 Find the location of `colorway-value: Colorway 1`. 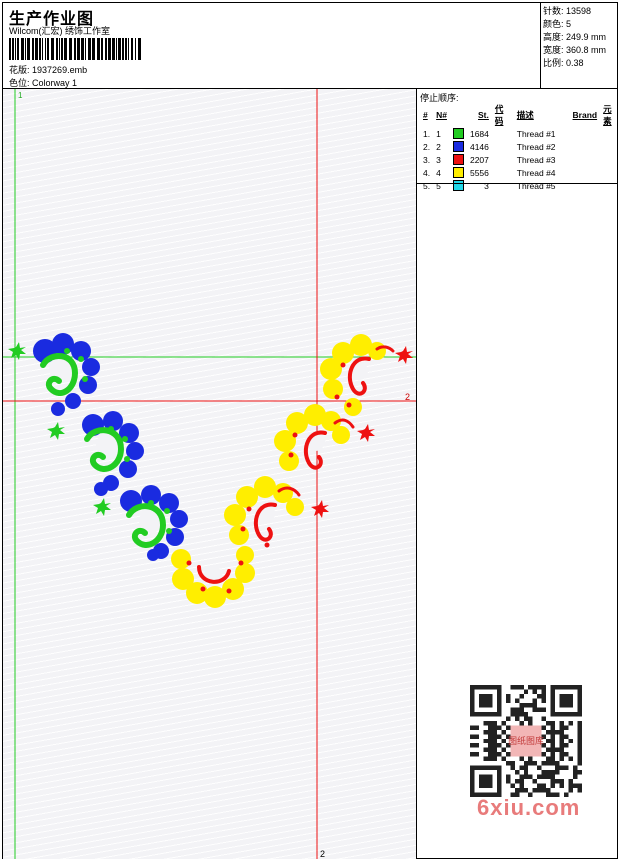

colorway-value: Colorway 1 is located at coordinates (55, 83).